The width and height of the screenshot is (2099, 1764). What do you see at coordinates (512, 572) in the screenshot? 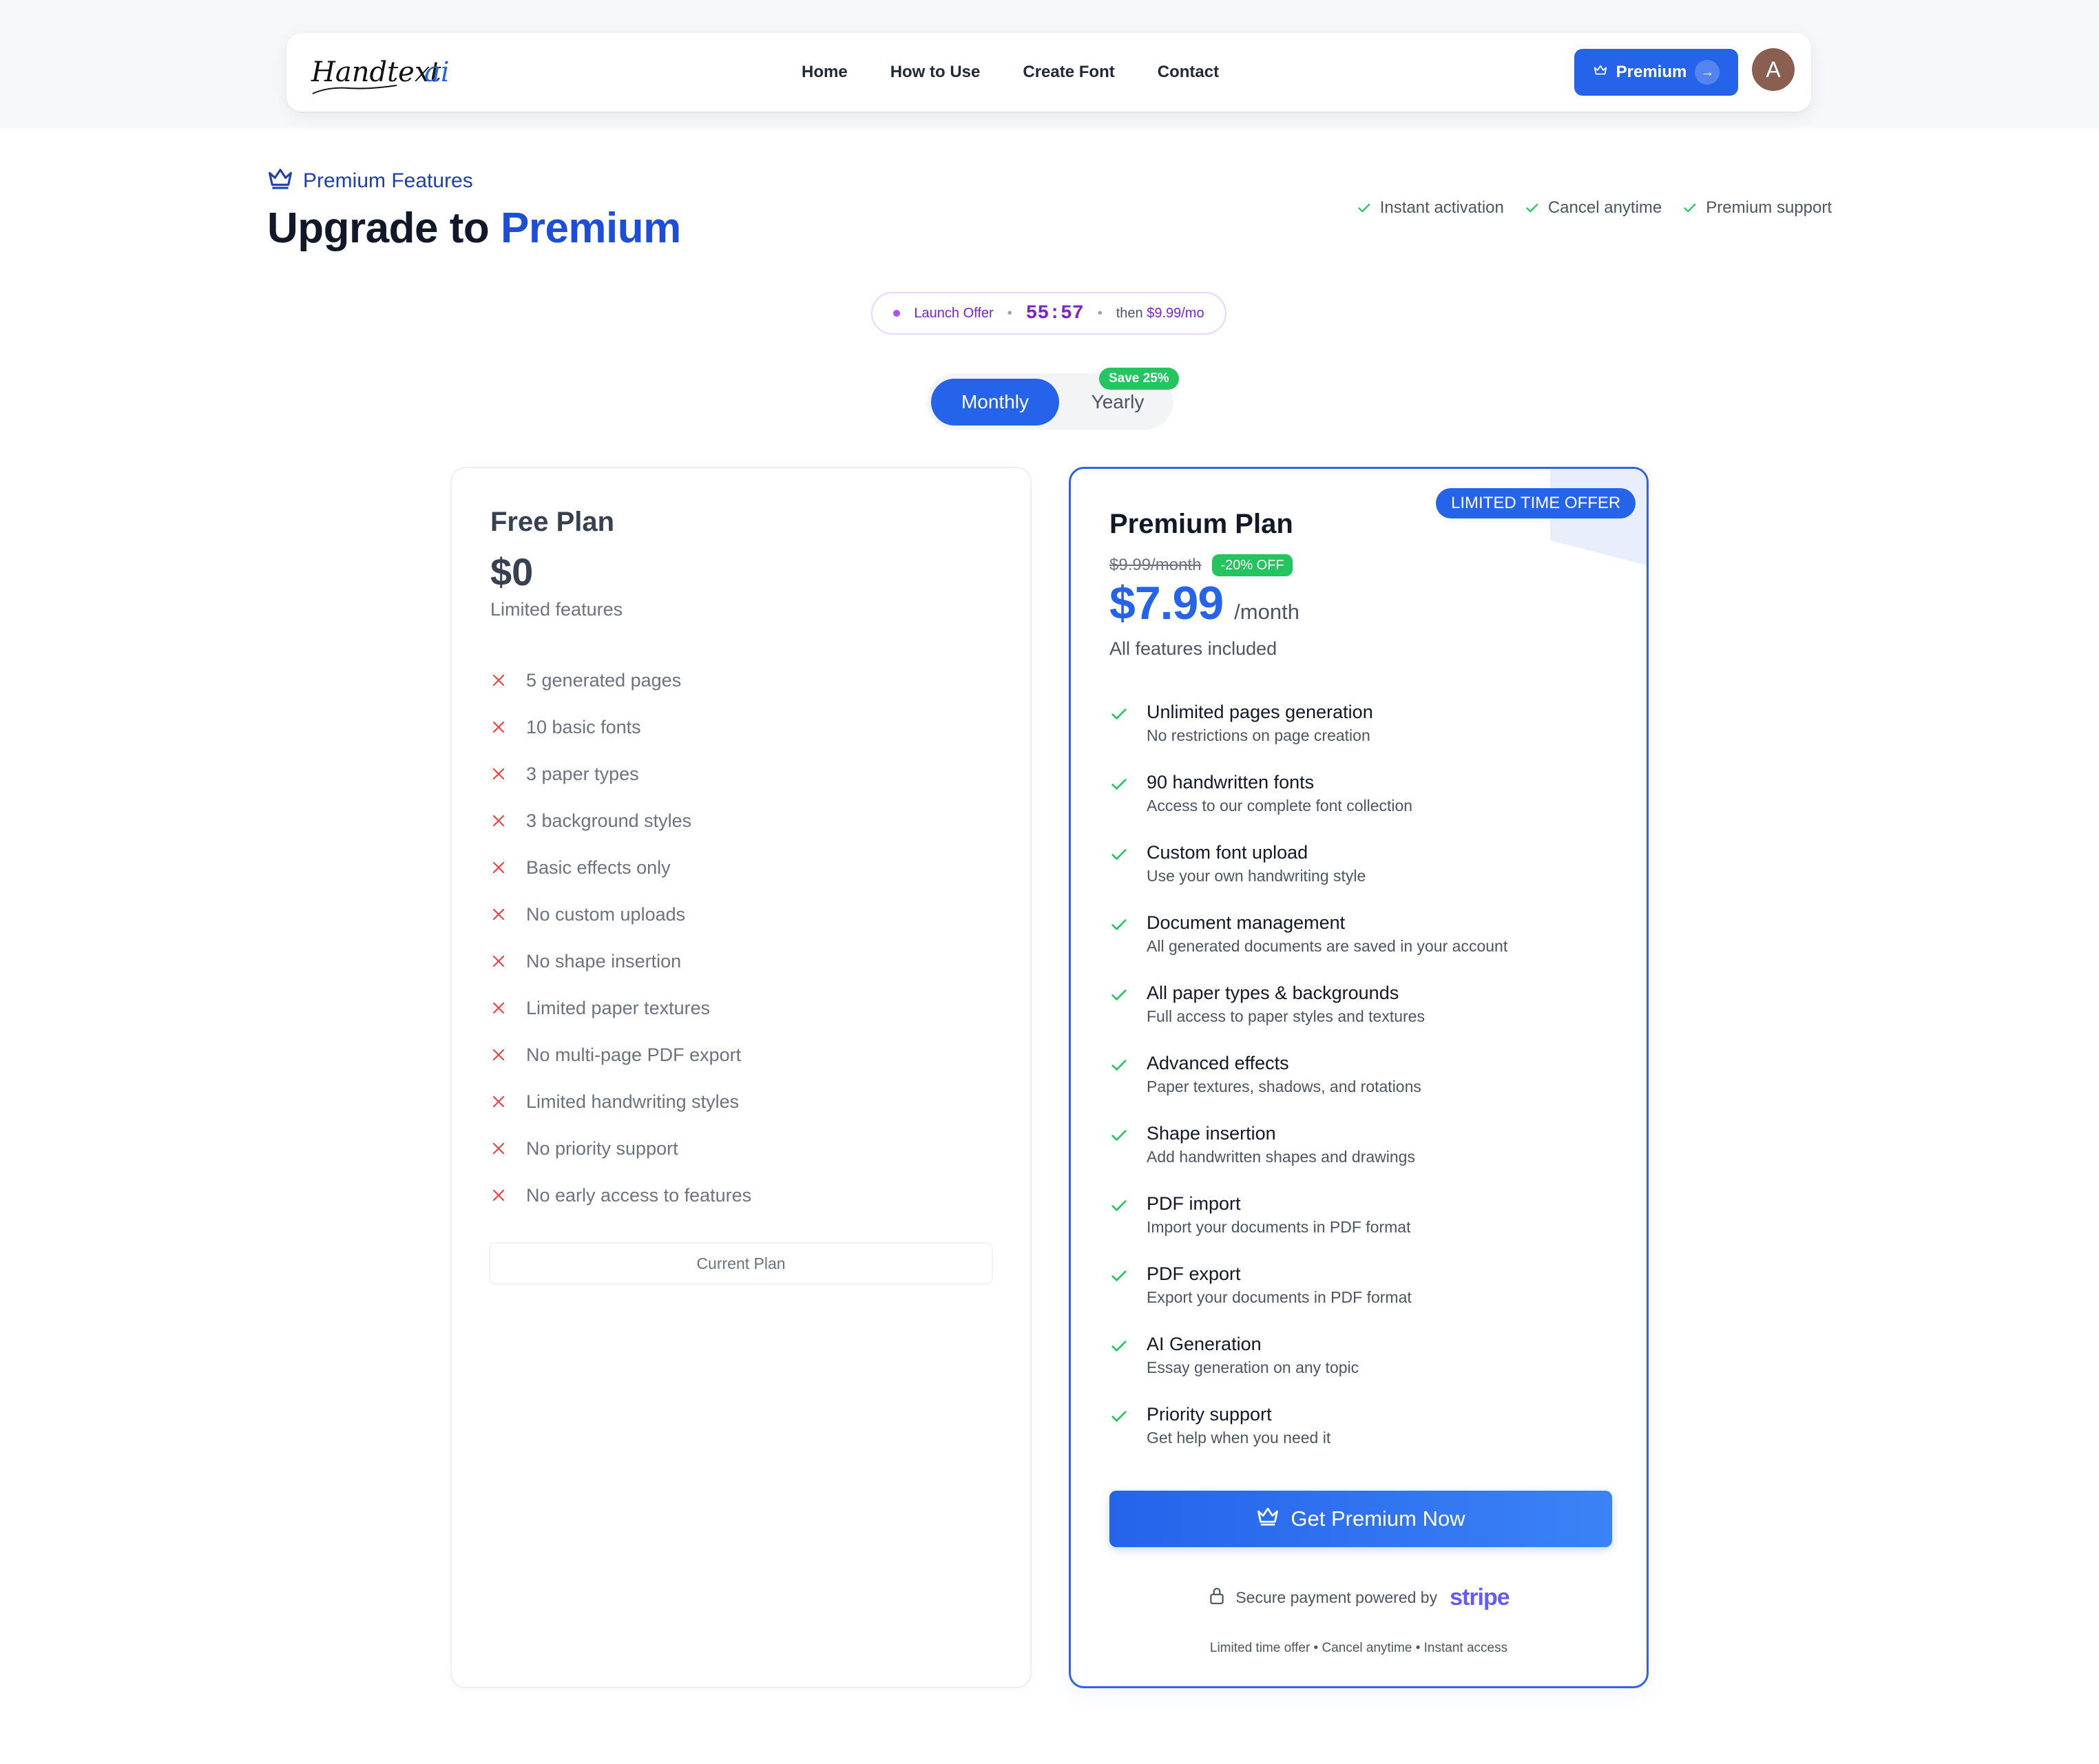
I see `free-plan-price: $0` at bounding box center [512, 572].